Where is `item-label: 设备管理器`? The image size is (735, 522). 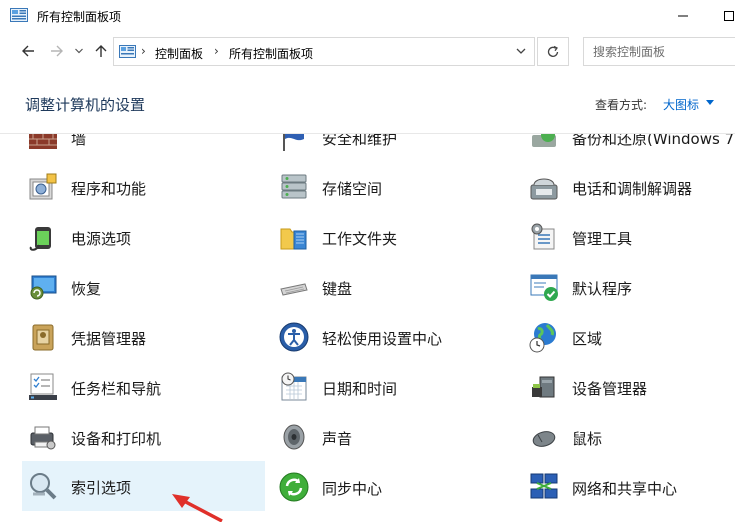
item-label: 设备管理器 is located at coordinates (610, 389).